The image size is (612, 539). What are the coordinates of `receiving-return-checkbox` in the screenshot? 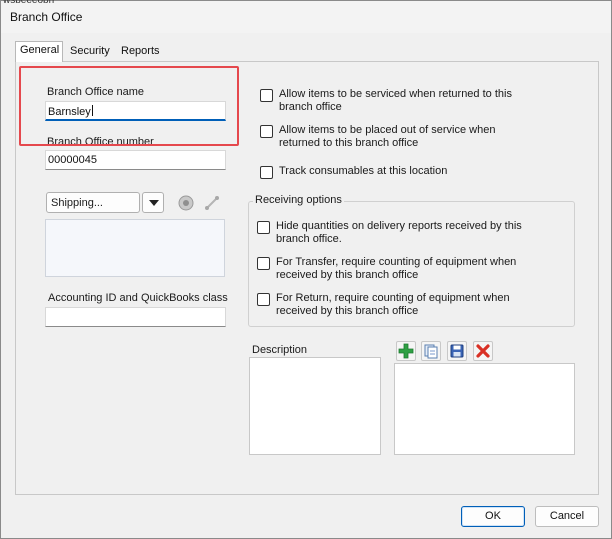 It's located at (263, 299).